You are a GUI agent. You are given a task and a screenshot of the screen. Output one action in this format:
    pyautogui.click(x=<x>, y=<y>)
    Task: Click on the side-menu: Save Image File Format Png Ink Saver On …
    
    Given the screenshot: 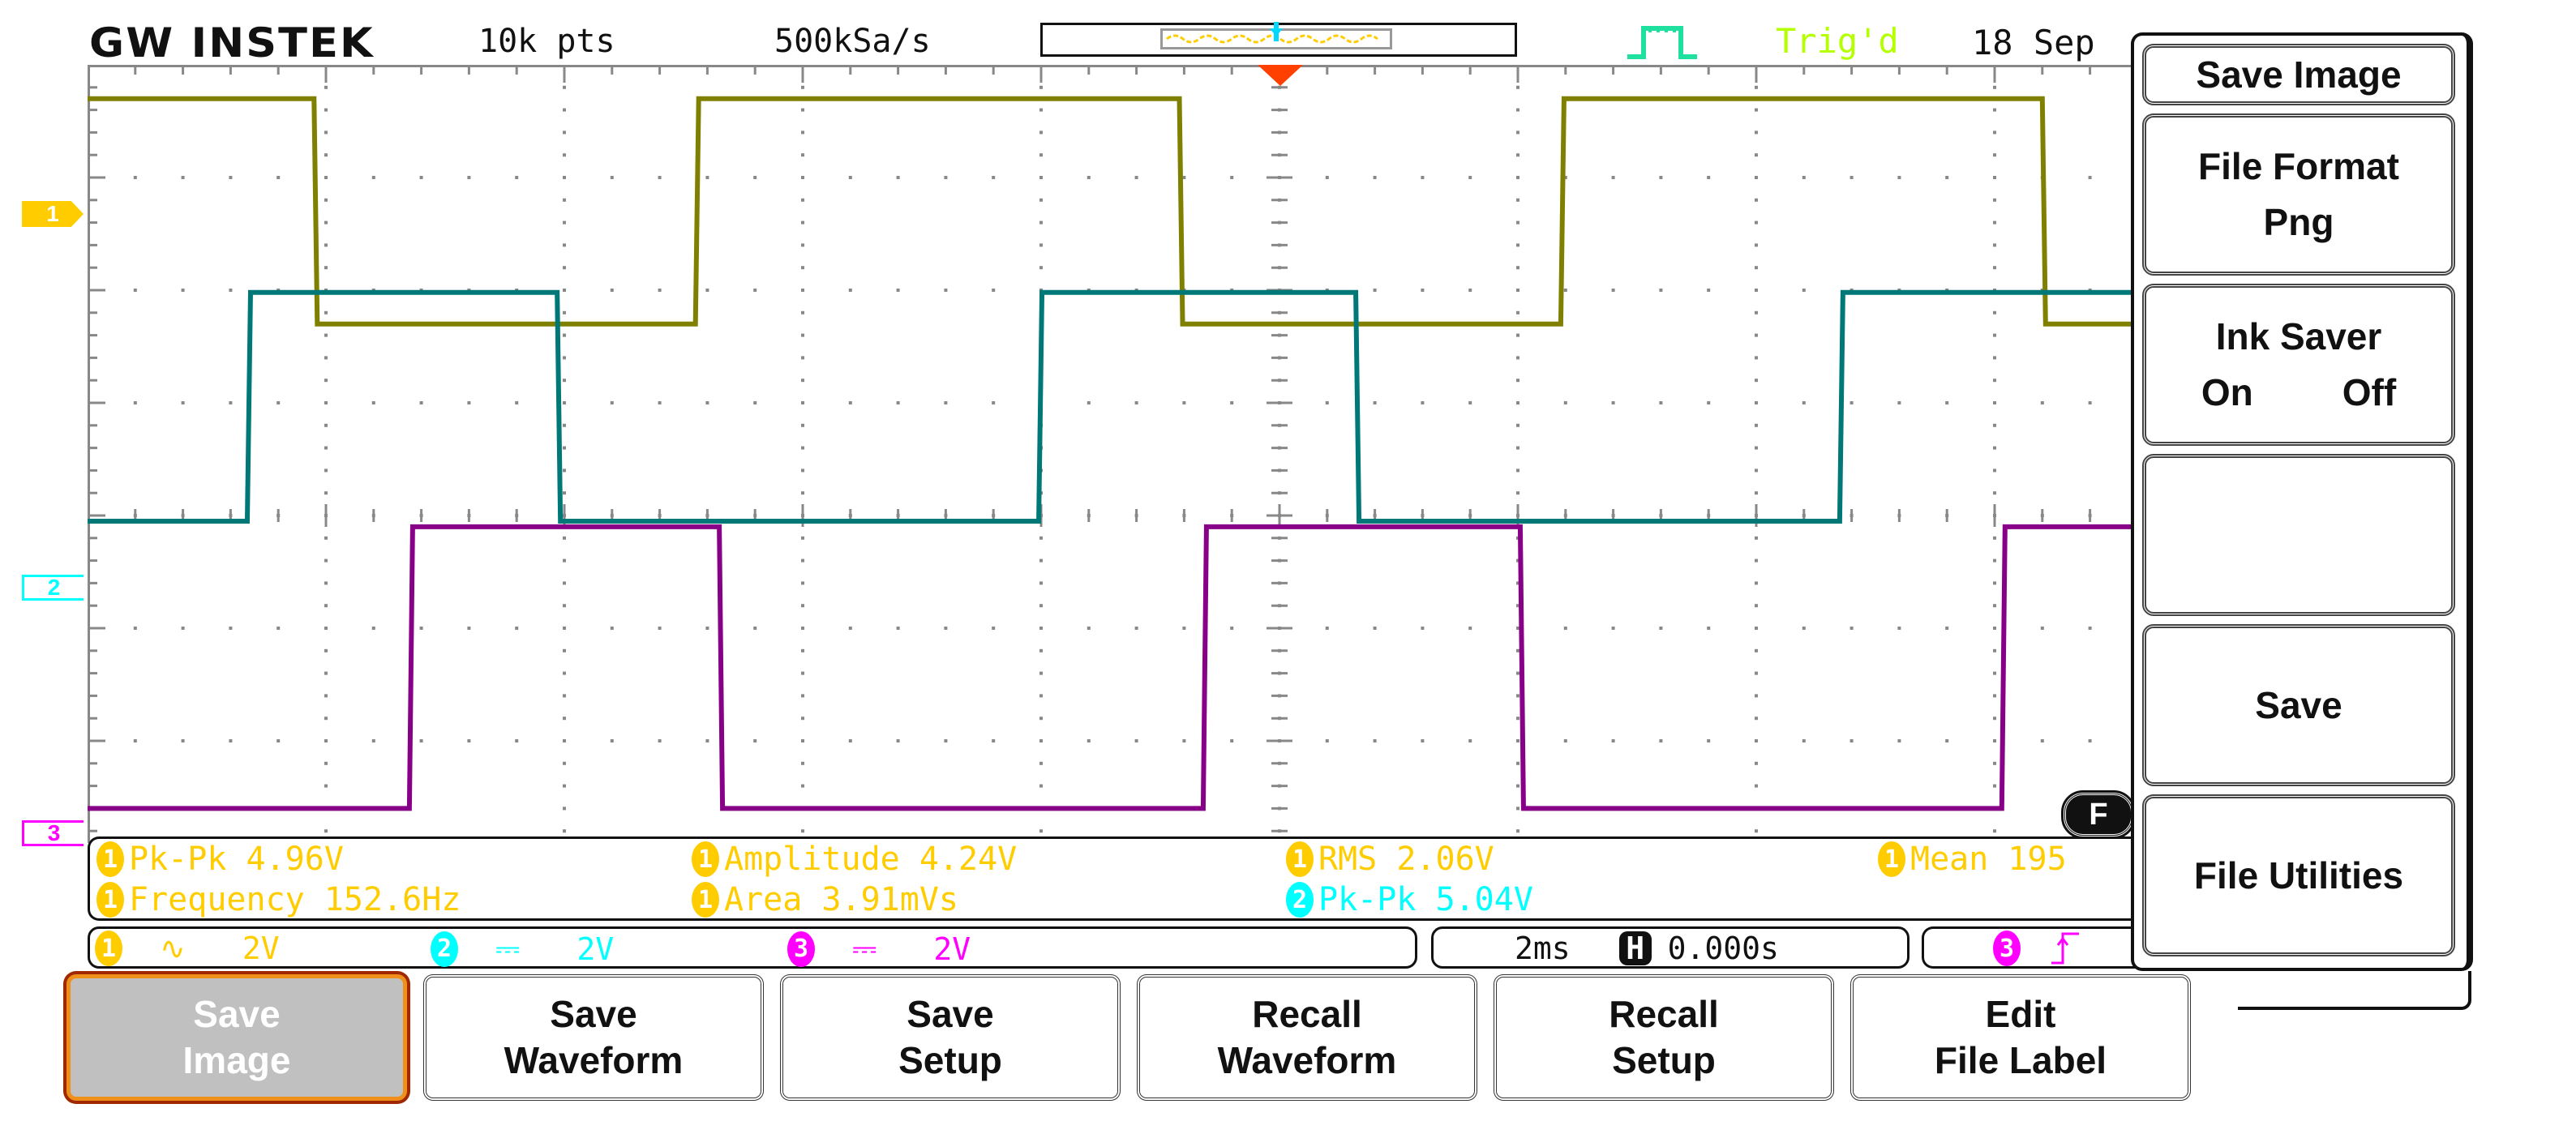 What is the action you would take?
    pyautogui.click(x=2302, y=501)
    